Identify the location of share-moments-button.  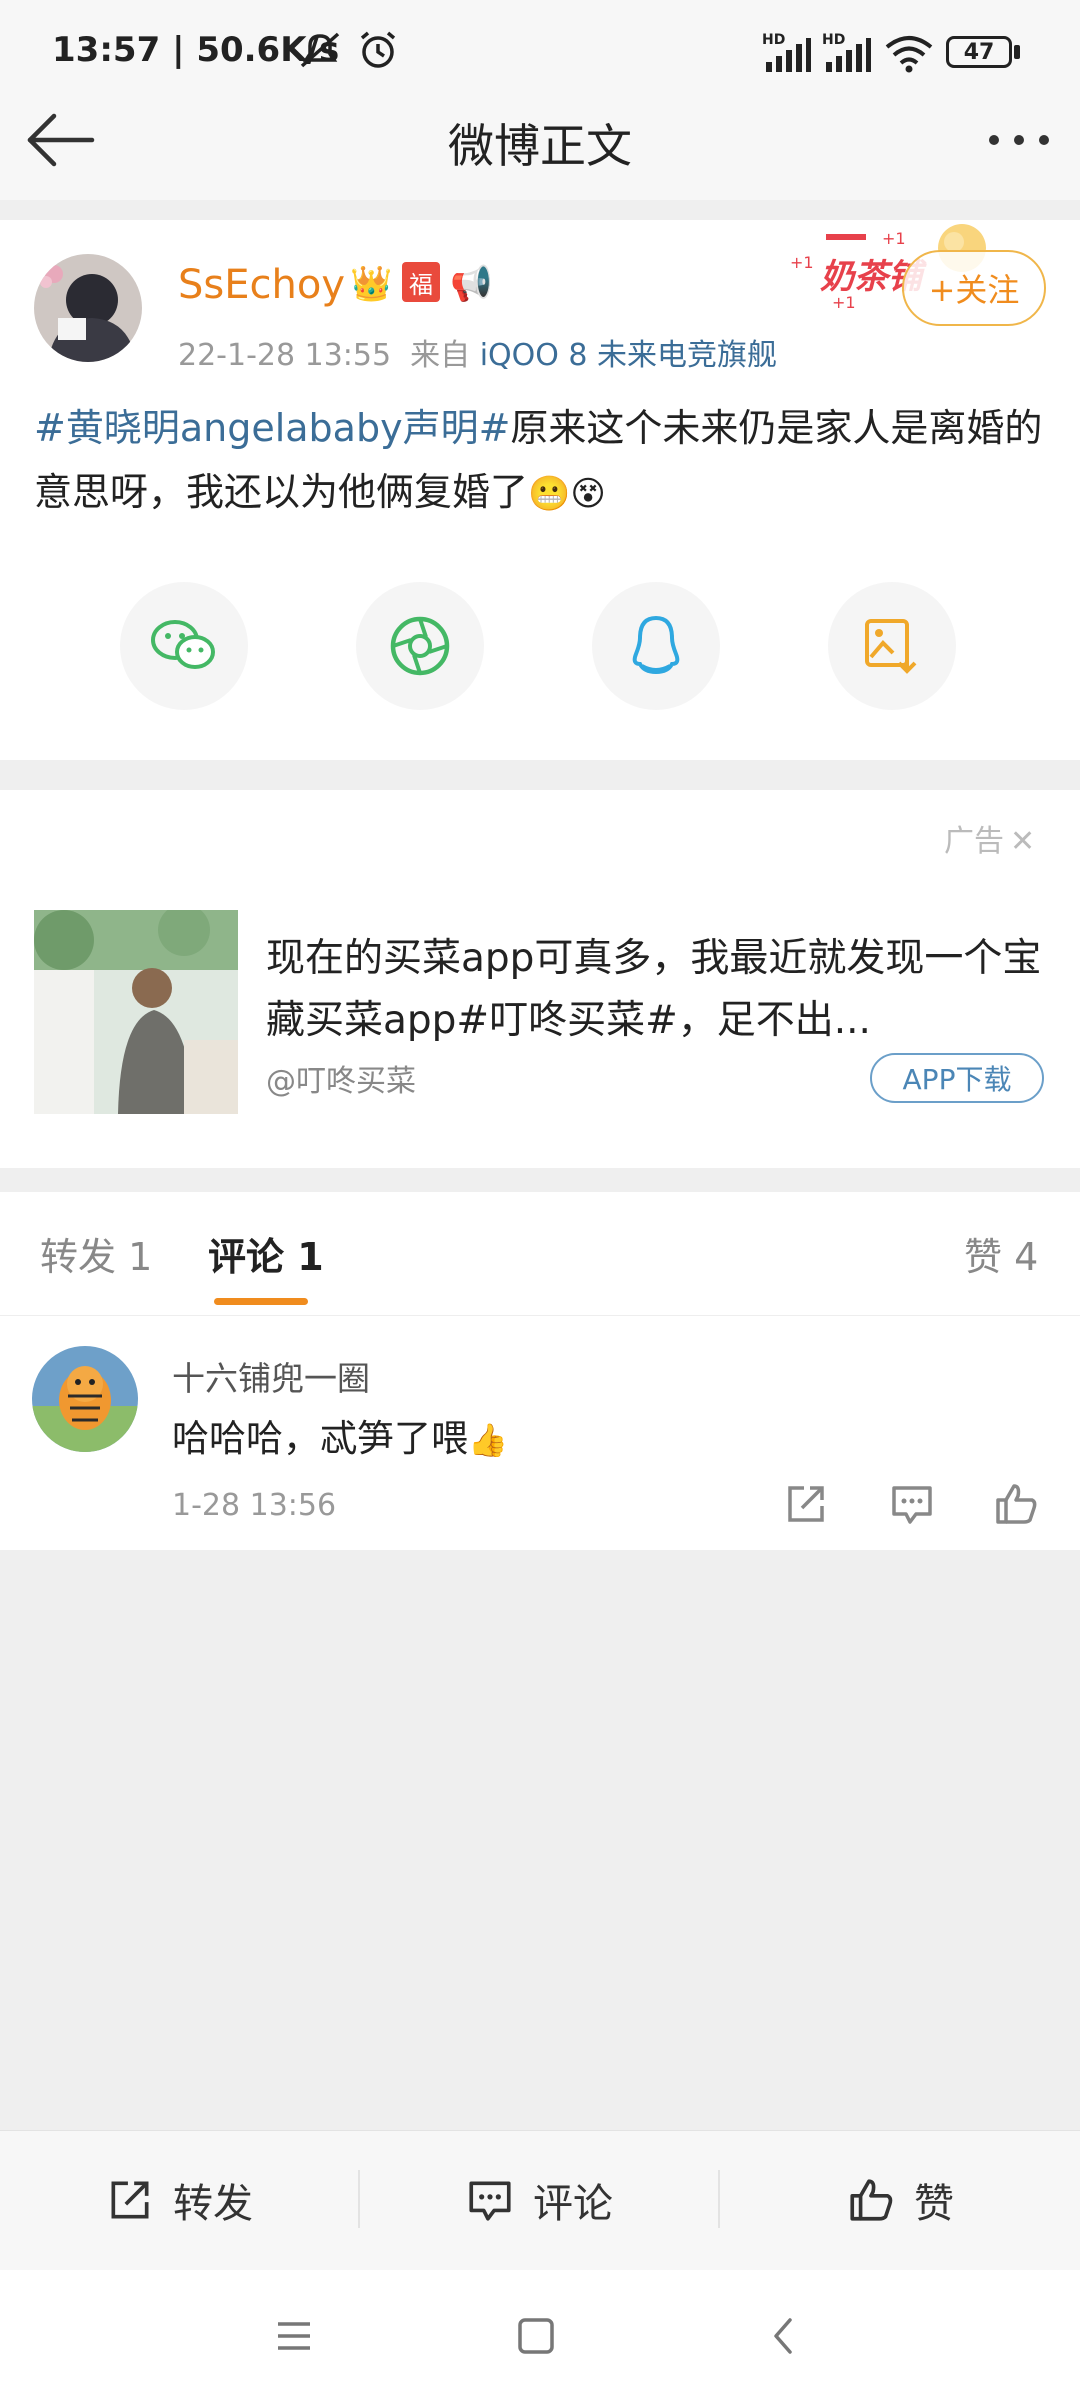
(420, 646).